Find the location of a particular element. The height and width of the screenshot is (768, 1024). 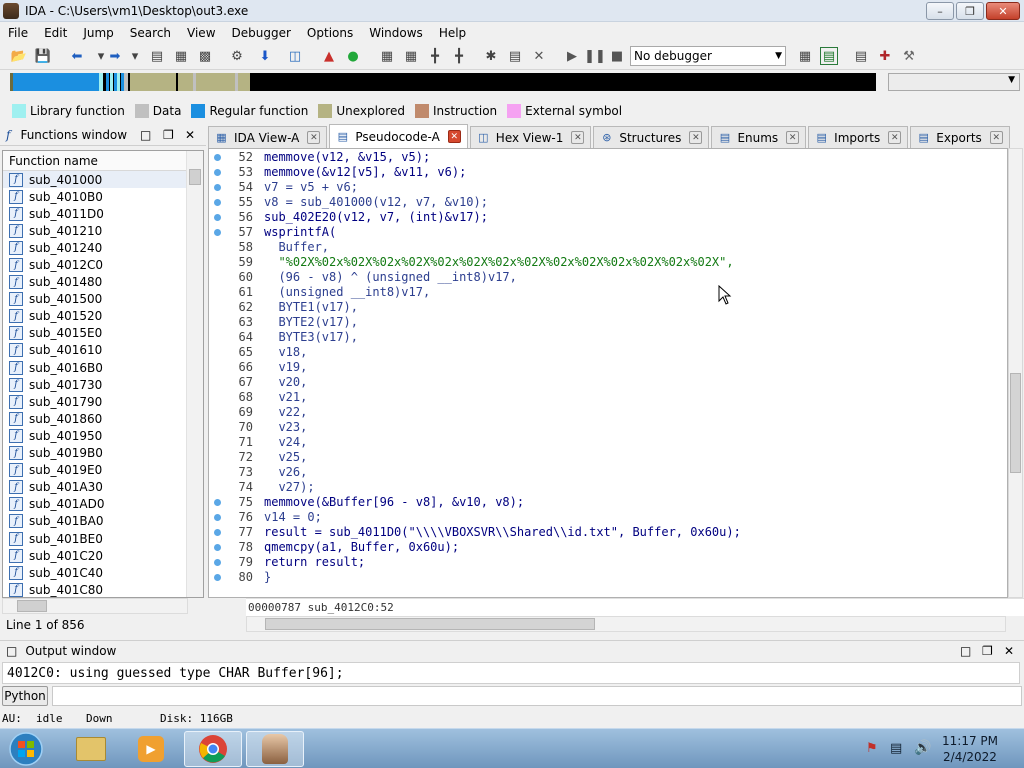

function-list-item: f sub_401240 is located at coordinates (103, 247).